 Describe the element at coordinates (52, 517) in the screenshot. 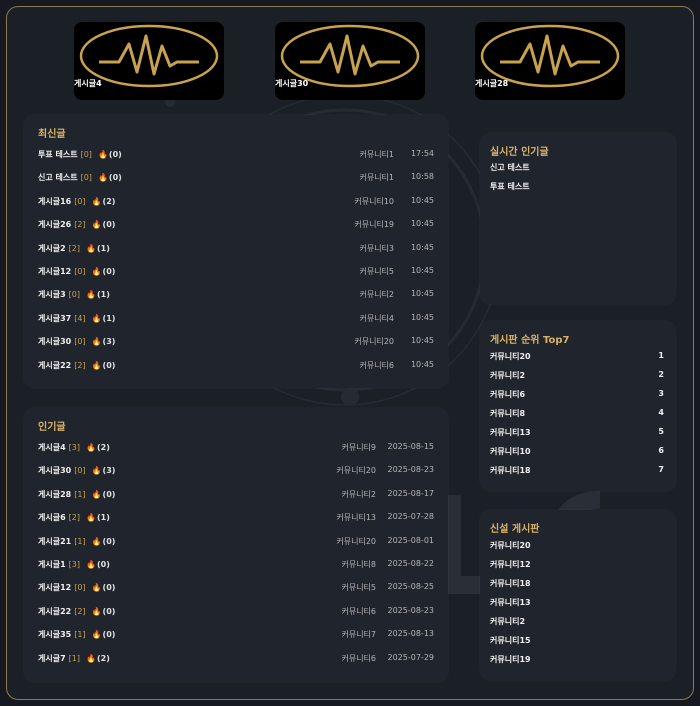

I see `post-title: 게시글6` at that location.